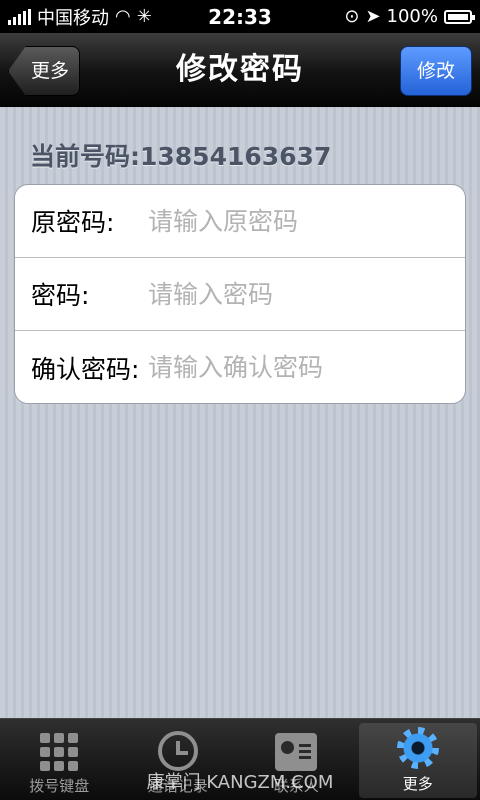  What do you see at coordinates (296, 786) in the screenshot?
I see `tab-label: 联系人` at bounding box center [296, 786].